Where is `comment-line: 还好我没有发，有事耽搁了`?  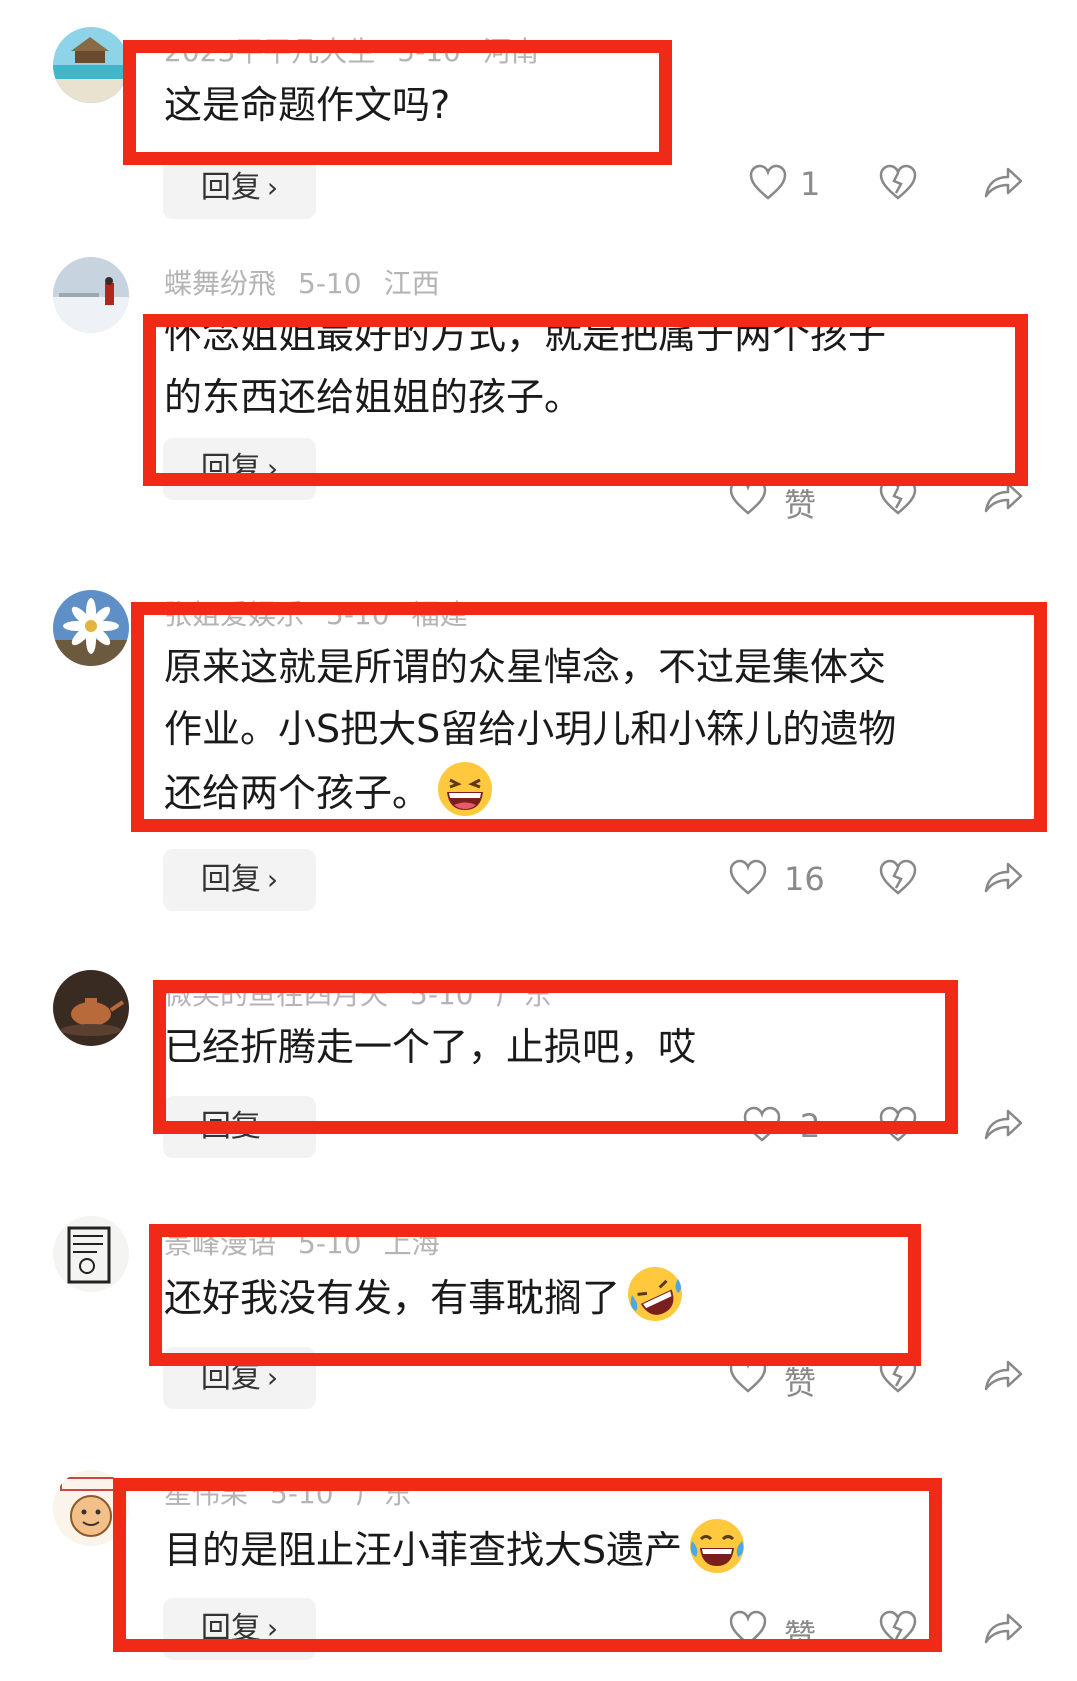
comment-line: 还好我没有发，有事耽搁了 is located at coordinates (392, 1298).